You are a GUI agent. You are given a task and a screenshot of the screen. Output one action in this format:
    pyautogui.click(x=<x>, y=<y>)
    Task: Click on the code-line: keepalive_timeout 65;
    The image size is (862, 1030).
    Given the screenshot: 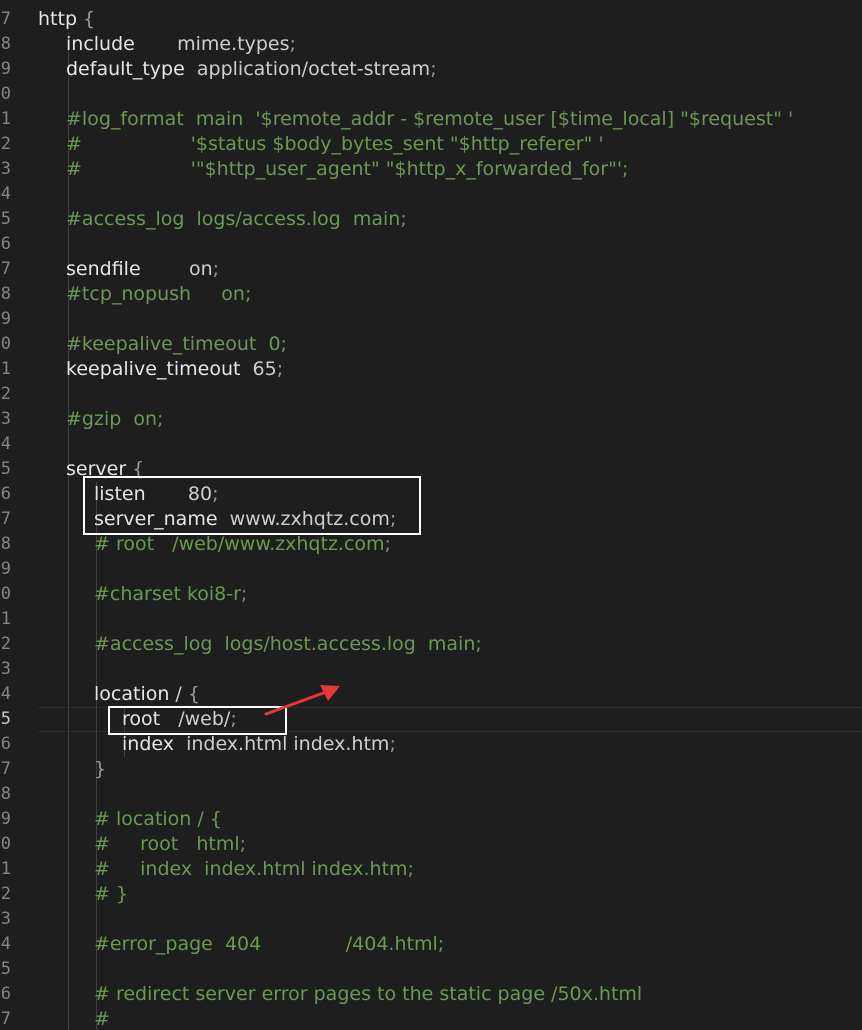 What is the action you would take?
    pyautogui.click(x=174, y=369)
    